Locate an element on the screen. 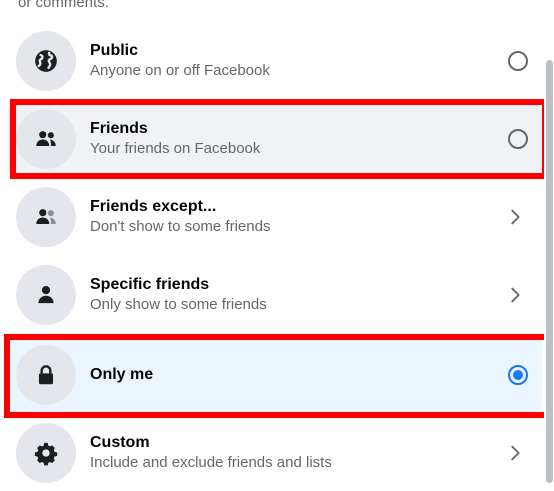 Image resolution: width=554 pixels, height=491 pixels. radio-public is located at coordinates (518, 61).